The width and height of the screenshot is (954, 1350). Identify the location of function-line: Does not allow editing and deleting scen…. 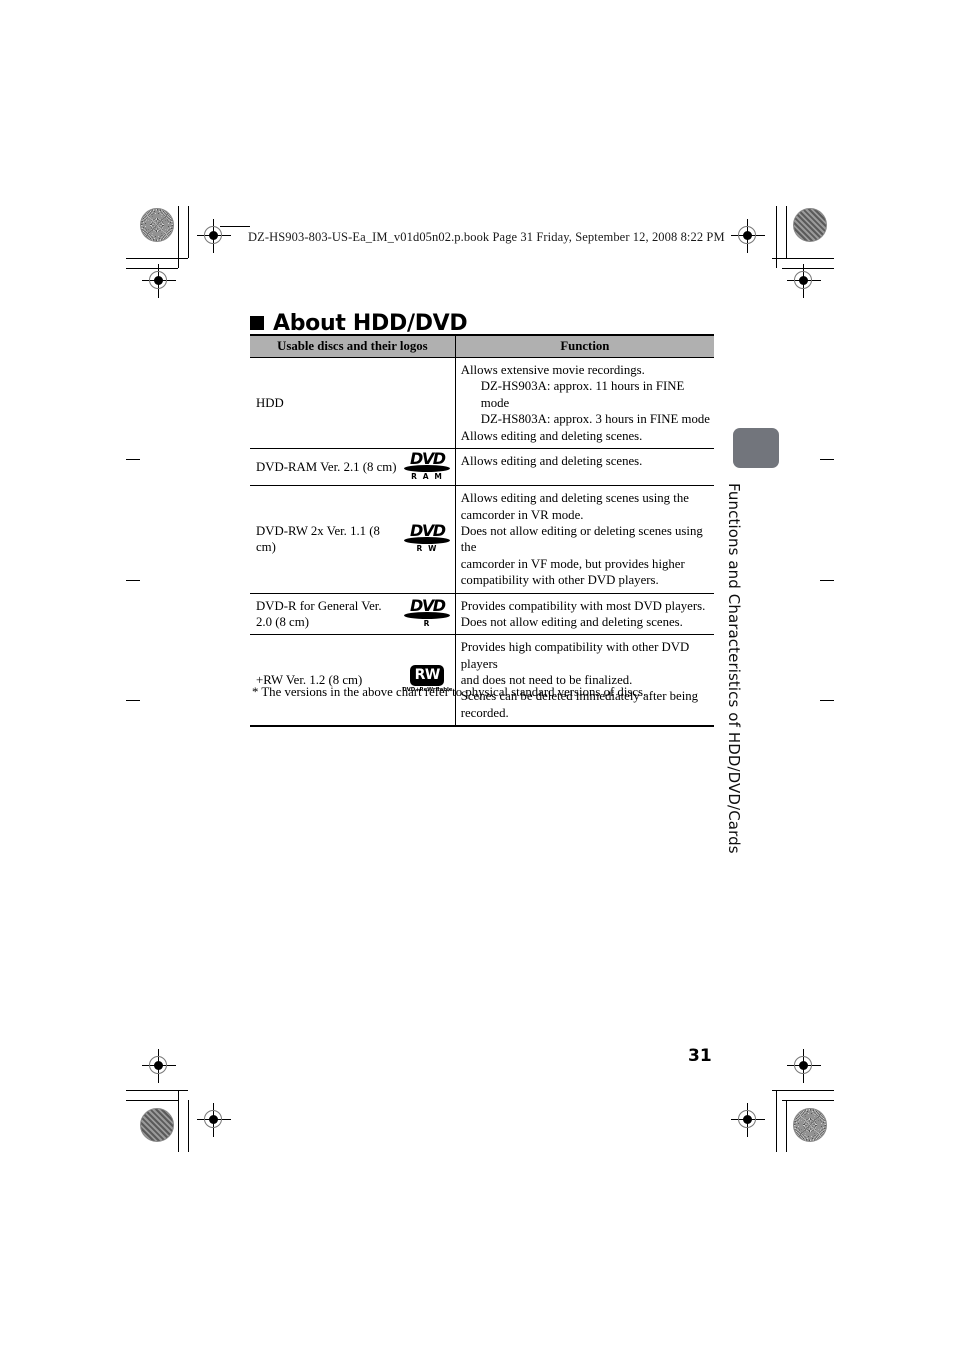
(571, 621).